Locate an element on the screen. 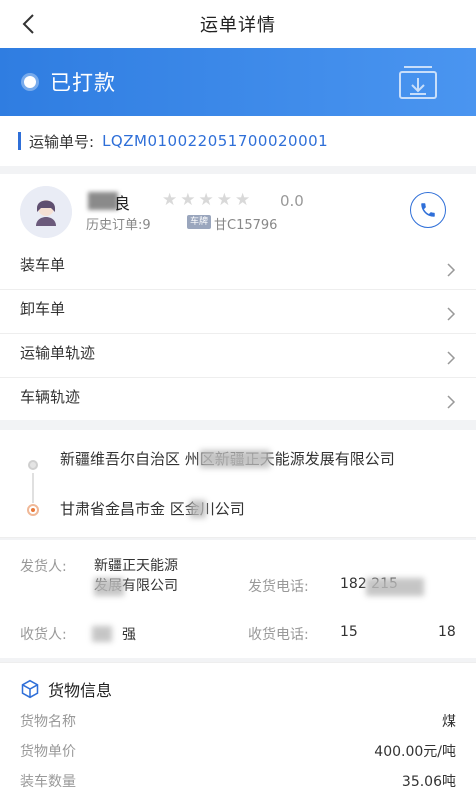 Image resolution: width=476 pixels, height=796 pixels. route-destination: 甘肃省金昌市金 区金川公司 is located at coordinates (152, 509).